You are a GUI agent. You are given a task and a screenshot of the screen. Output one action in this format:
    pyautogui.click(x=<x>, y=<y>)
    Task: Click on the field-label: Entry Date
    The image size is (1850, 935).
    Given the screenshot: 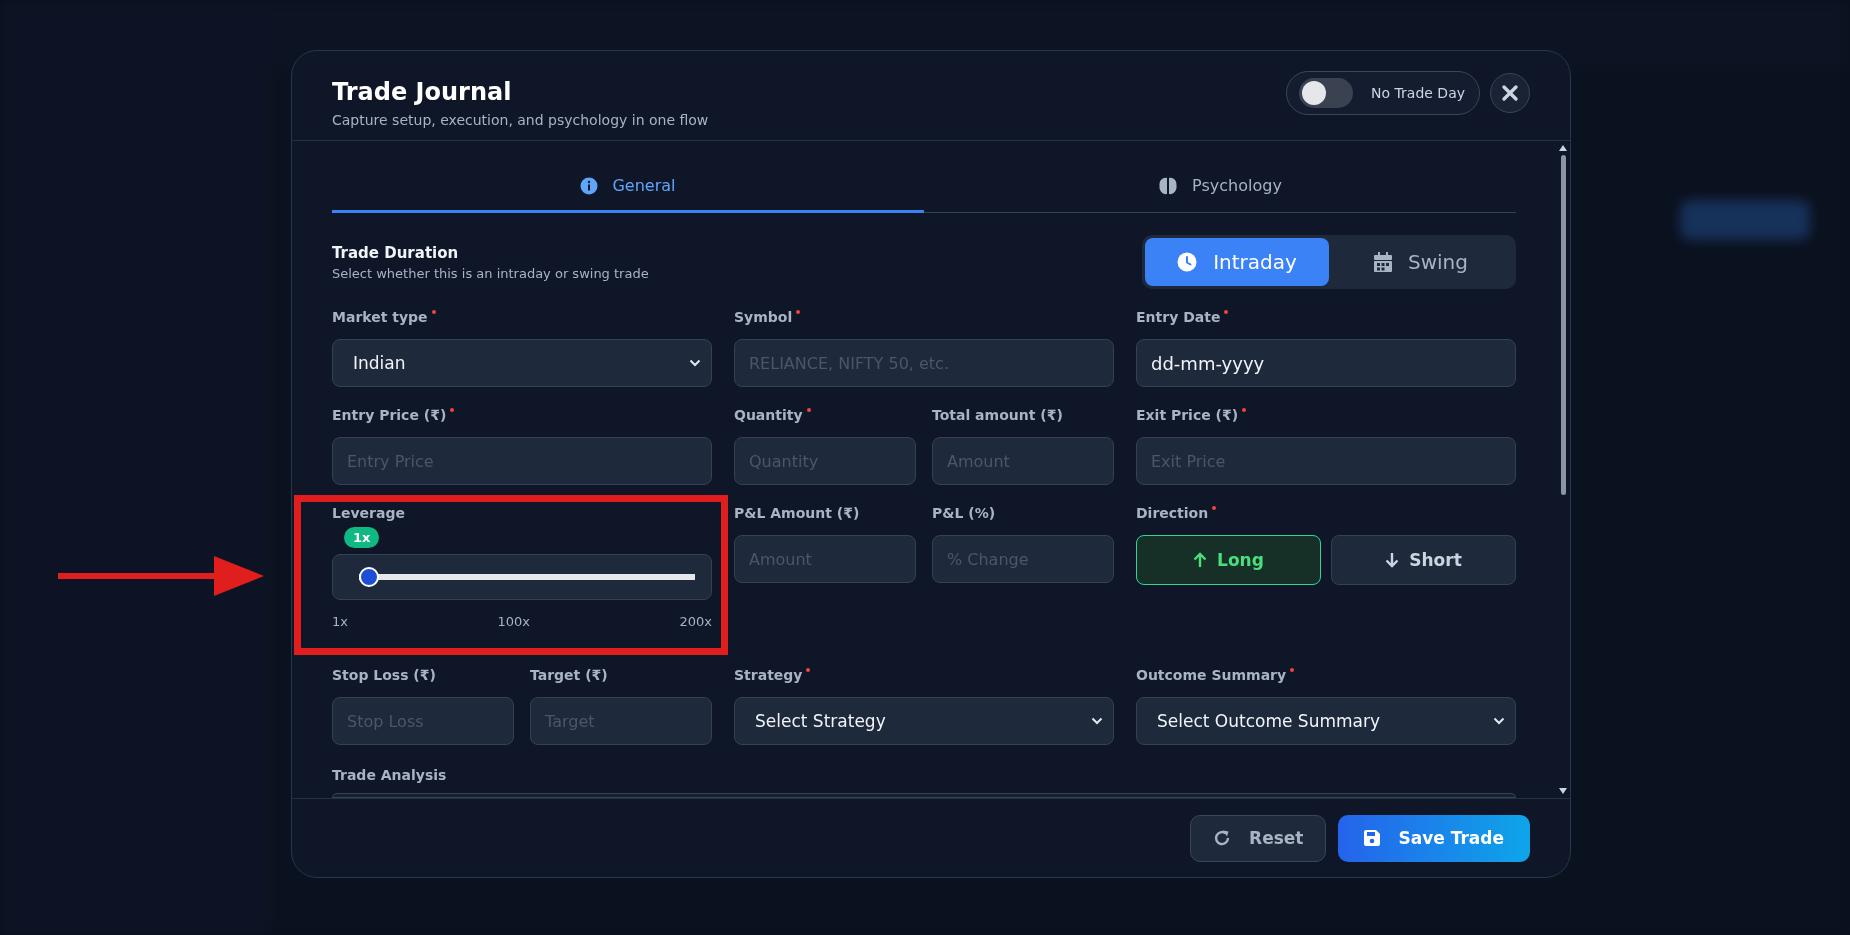 What is the action you would take?
    pyautogui.click(x=1178, y=317)
    